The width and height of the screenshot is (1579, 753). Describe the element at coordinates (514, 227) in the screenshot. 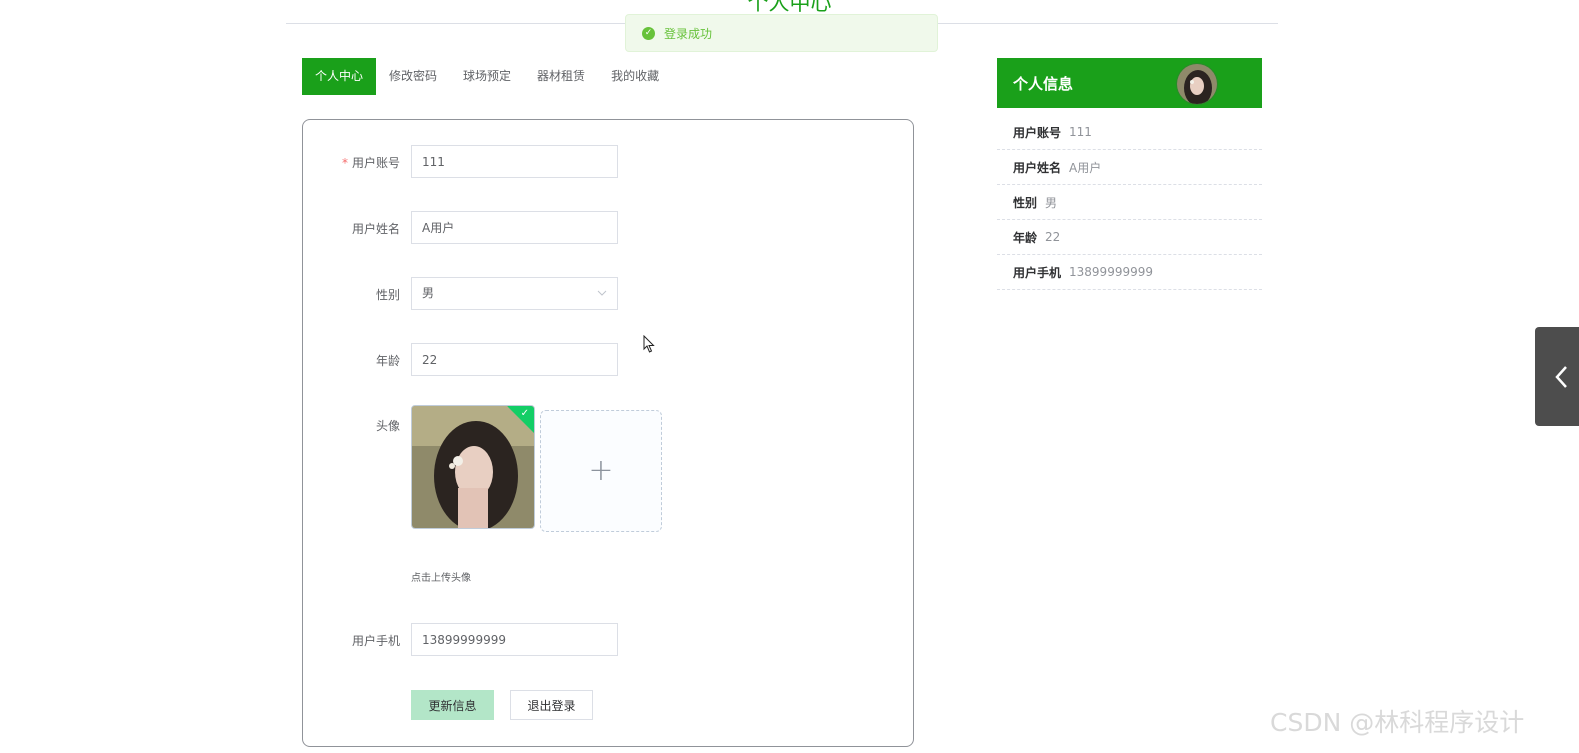

I see `name-input` at that location.